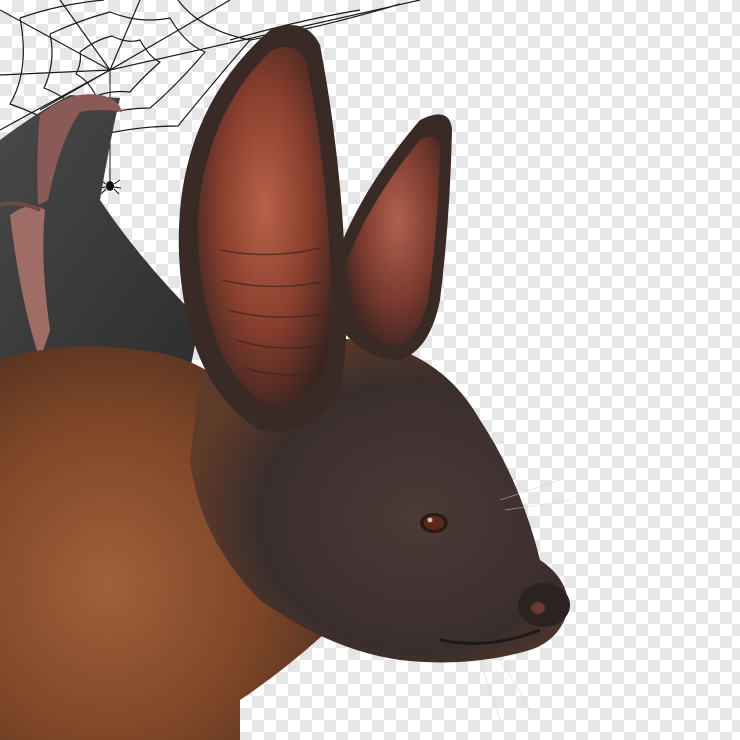 This screenshot has width=740, height=740. What do you see at coordinates (100, 237) in the screenshot?
I see `bat-wing` at bounding box center [100, 237].